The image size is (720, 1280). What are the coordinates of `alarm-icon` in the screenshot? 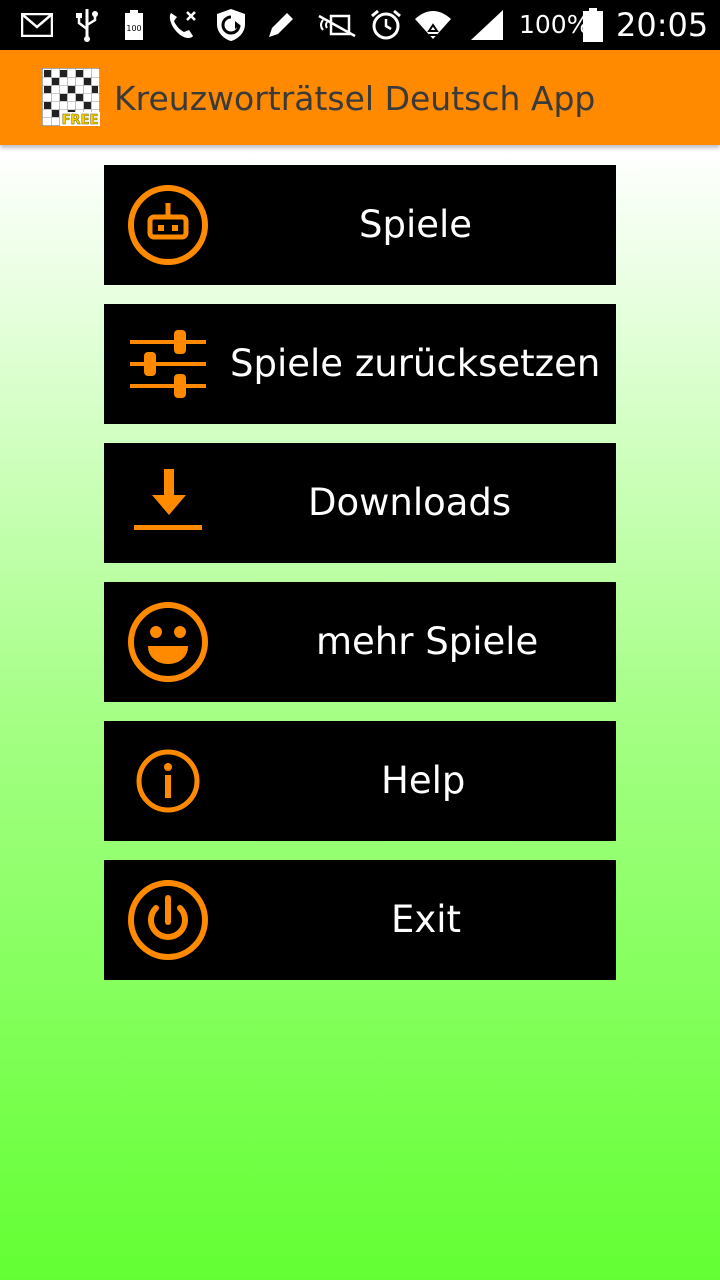 It's located at (386, 25).